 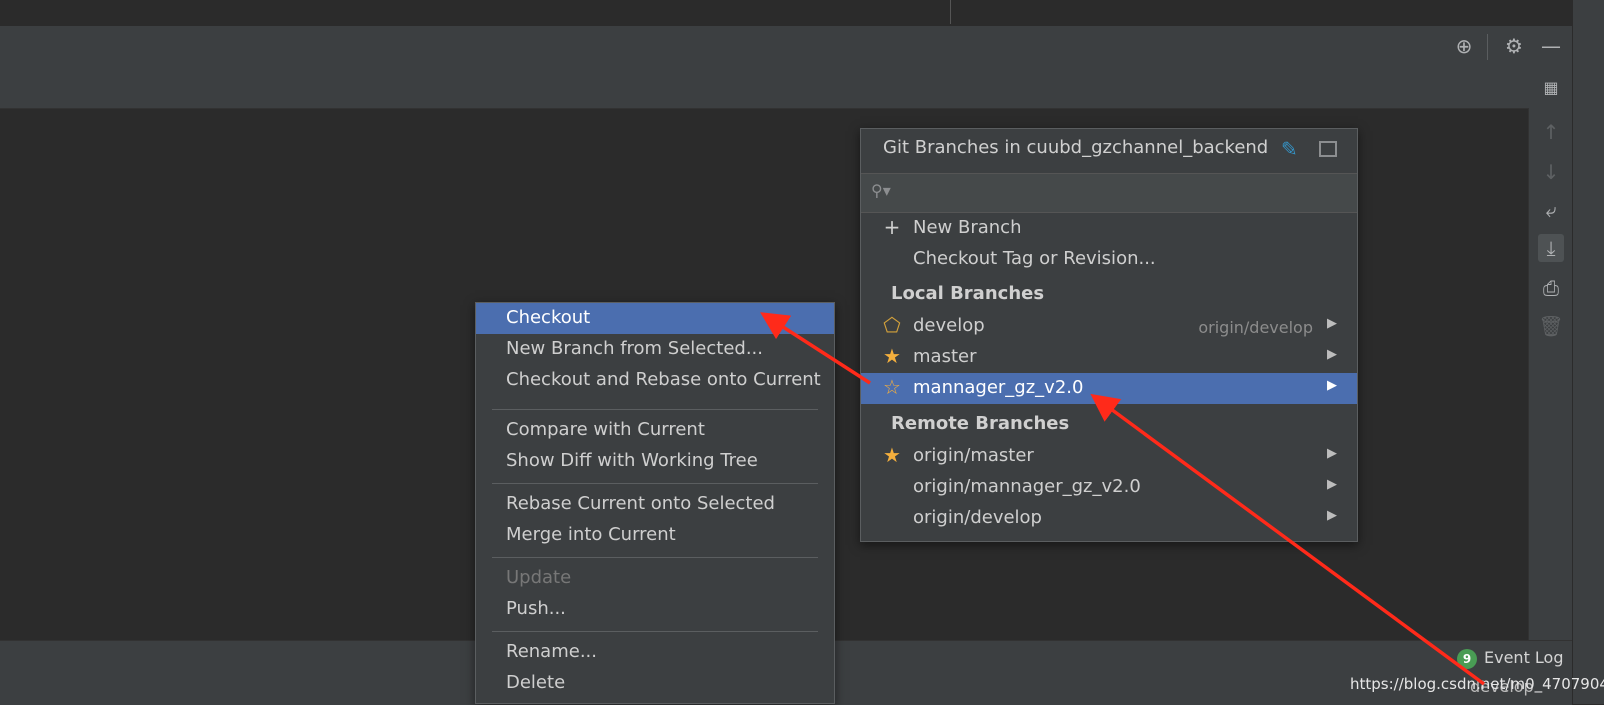 I want to click on menu-item-show-diff: Show Diff with Working Tree, so click(x=655, y=461).